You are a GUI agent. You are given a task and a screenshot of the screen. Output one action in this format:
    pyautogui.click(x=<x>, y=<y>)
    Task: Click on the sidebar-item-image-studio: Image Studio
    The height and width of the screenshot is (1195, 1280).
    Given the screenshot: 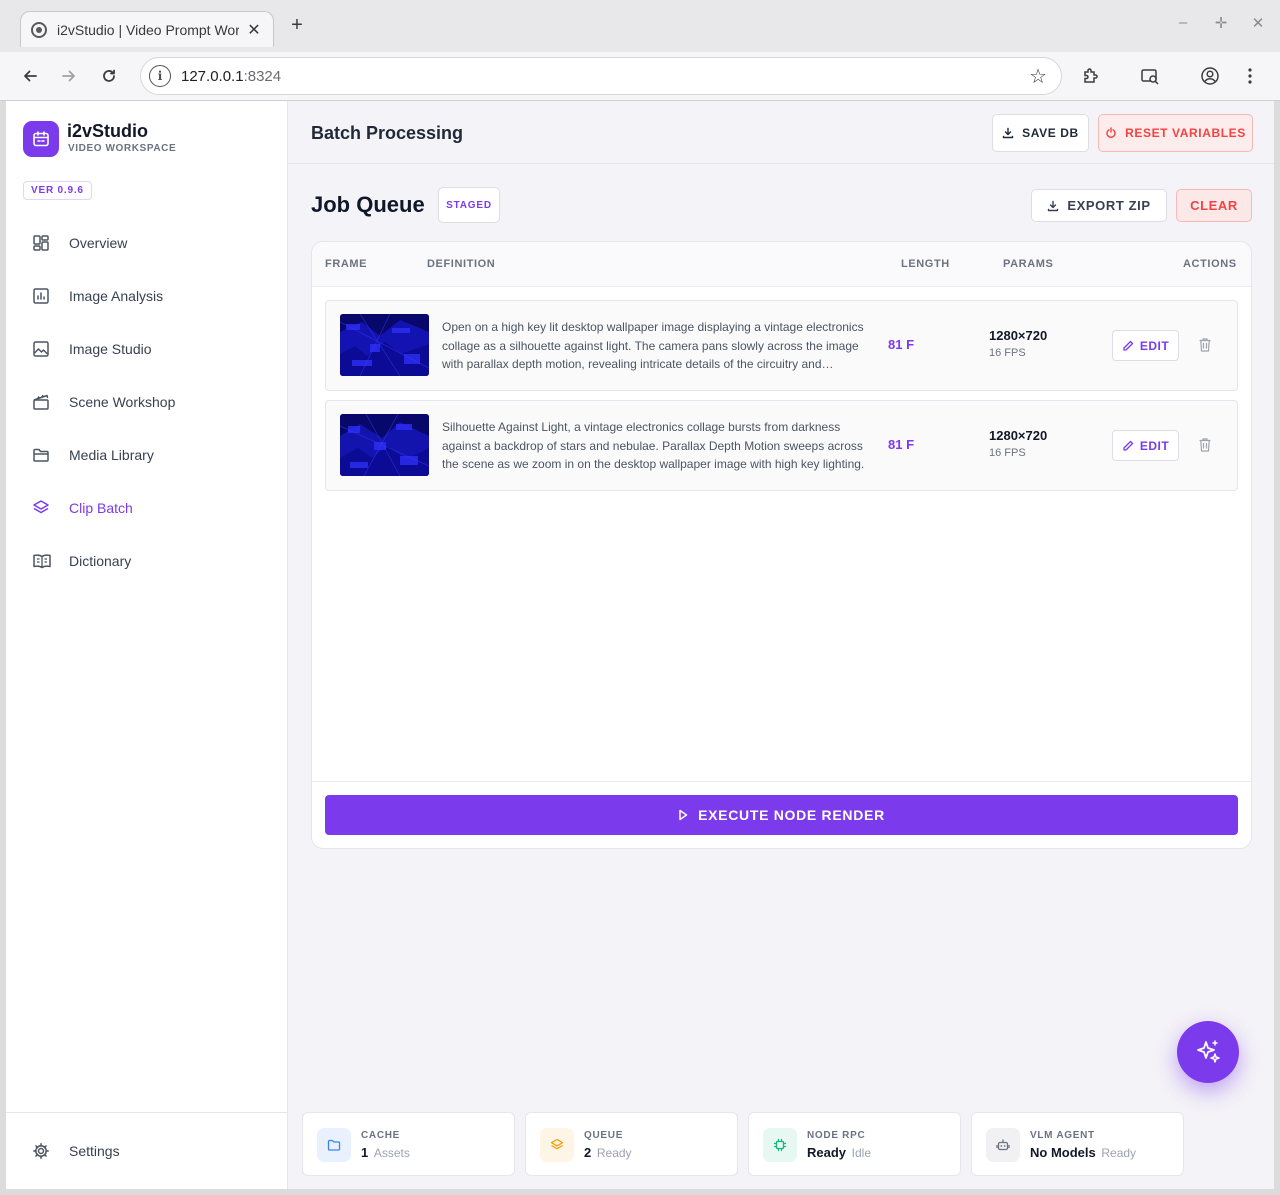 What is the action you would take?
    pyautogui.click(x=148, y=349)
    